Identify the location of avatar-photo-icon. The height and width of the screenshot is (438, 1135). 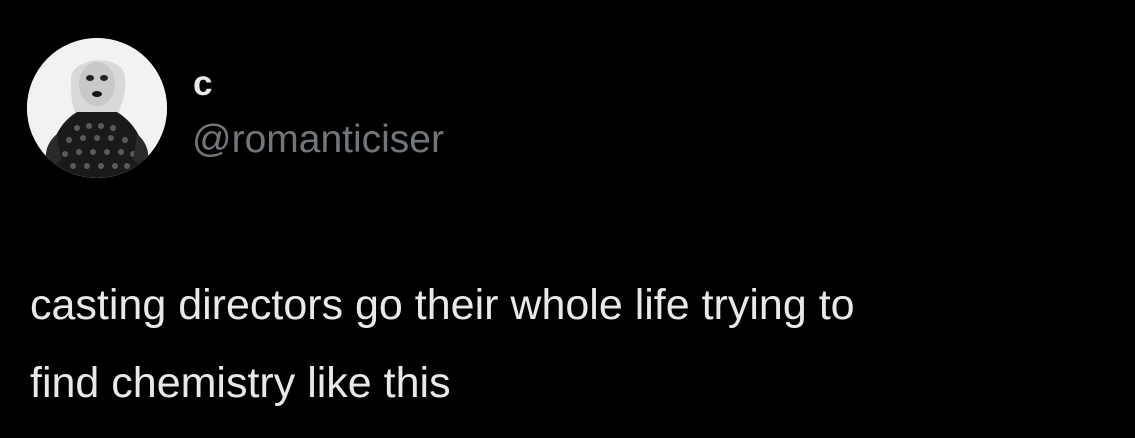
(97, 108).